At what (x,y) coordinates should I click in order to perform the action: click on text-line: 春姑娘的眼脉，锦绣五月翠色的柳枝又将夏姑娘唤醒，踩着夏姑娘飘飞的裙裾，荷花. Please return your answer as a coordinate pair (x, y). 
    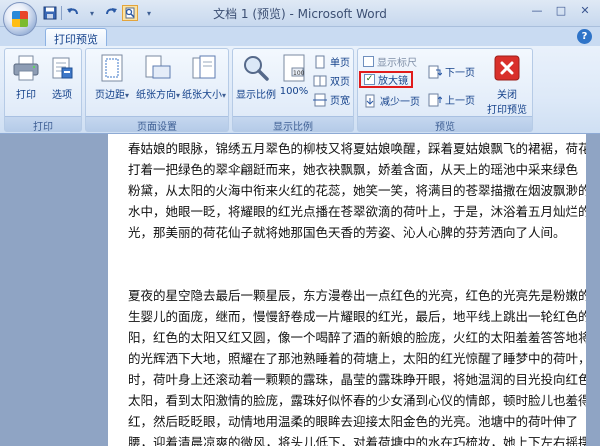
    Looking at the image, I should click on (357, 148).